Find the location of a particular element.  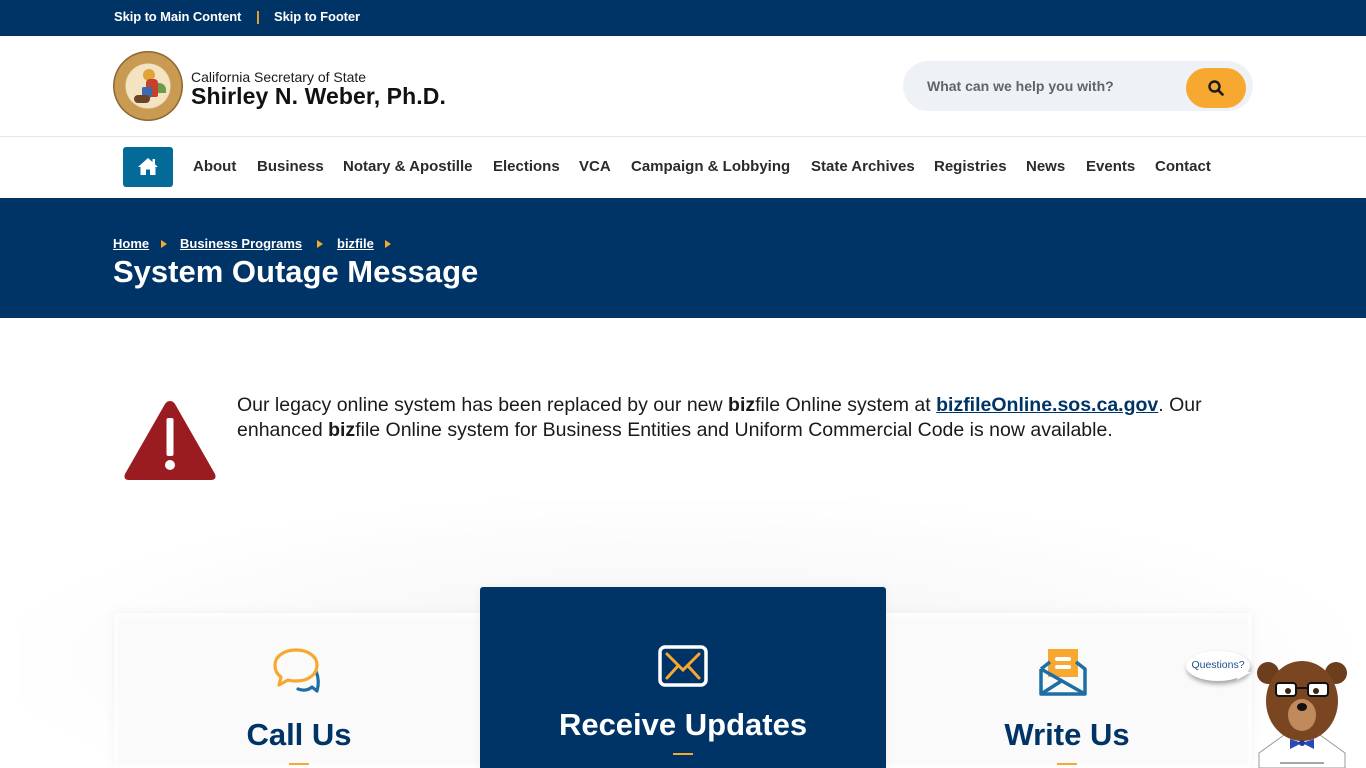

skip-to-main-link: Skip to Main Content is located at coordinates (177, 16).